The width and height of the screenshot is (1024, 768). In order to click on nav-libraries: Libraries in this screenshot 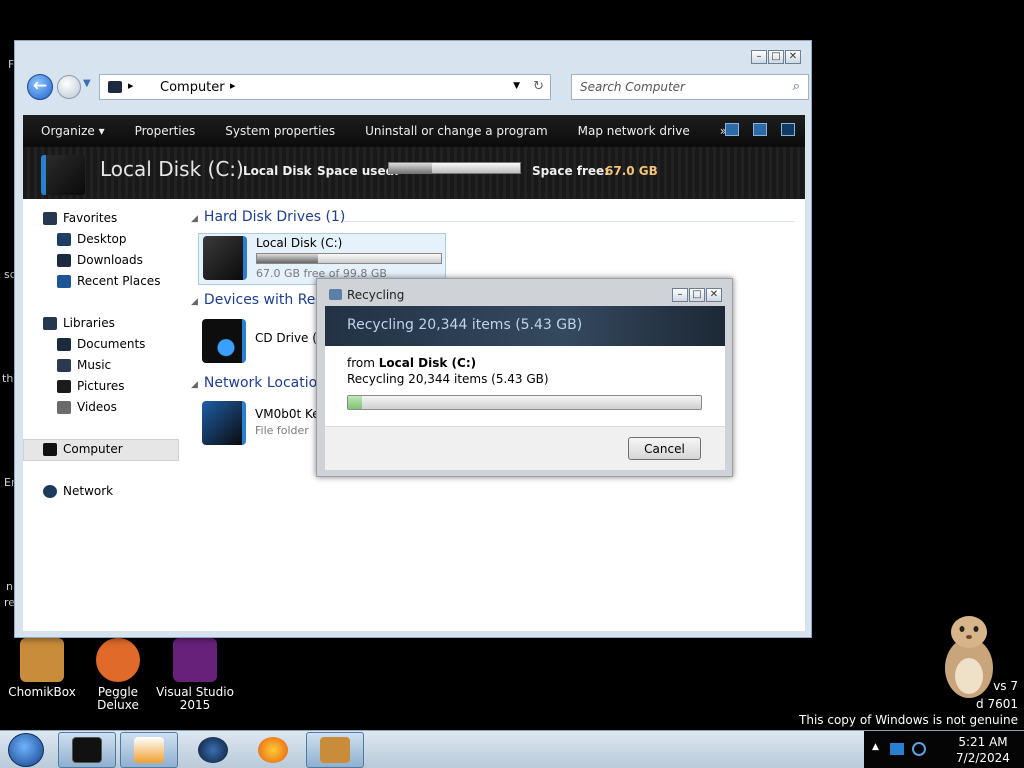, I will do `click(79, 323)`.